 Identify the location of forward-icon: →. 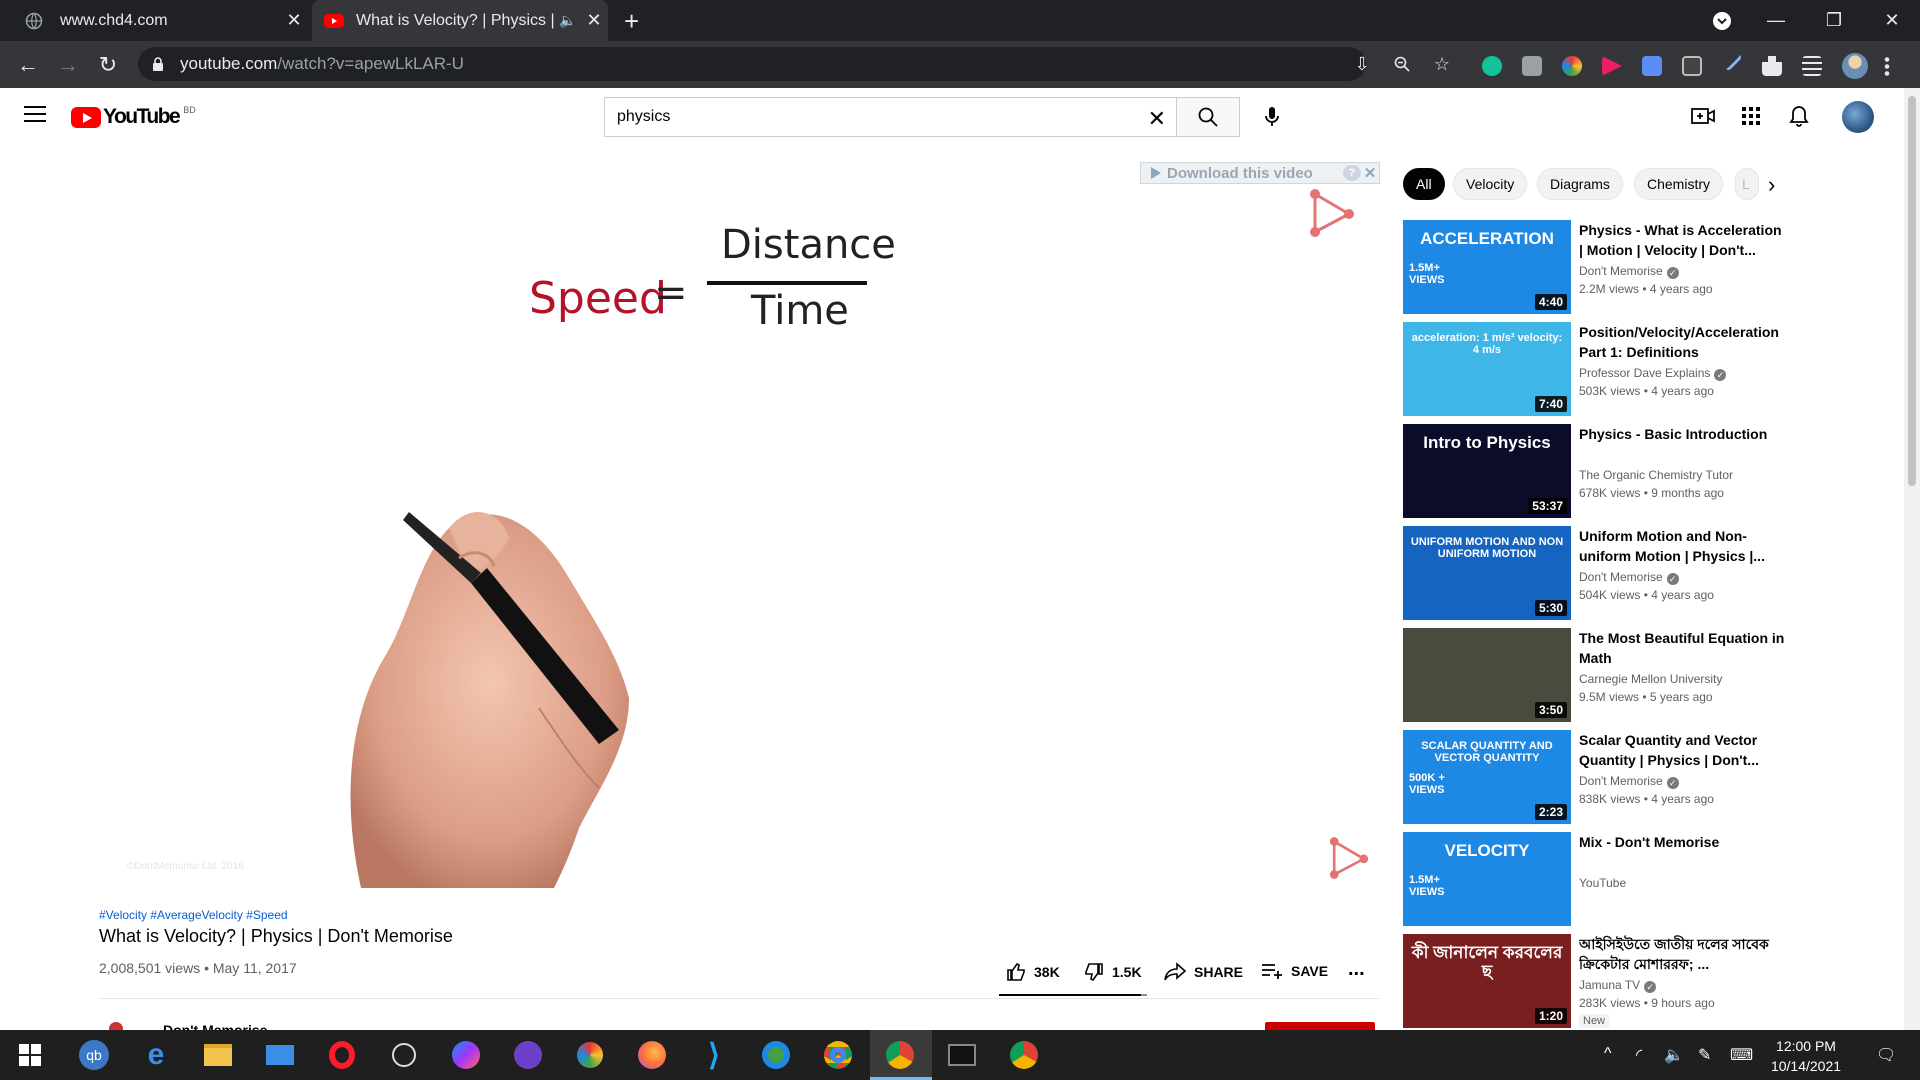
(68, 65).